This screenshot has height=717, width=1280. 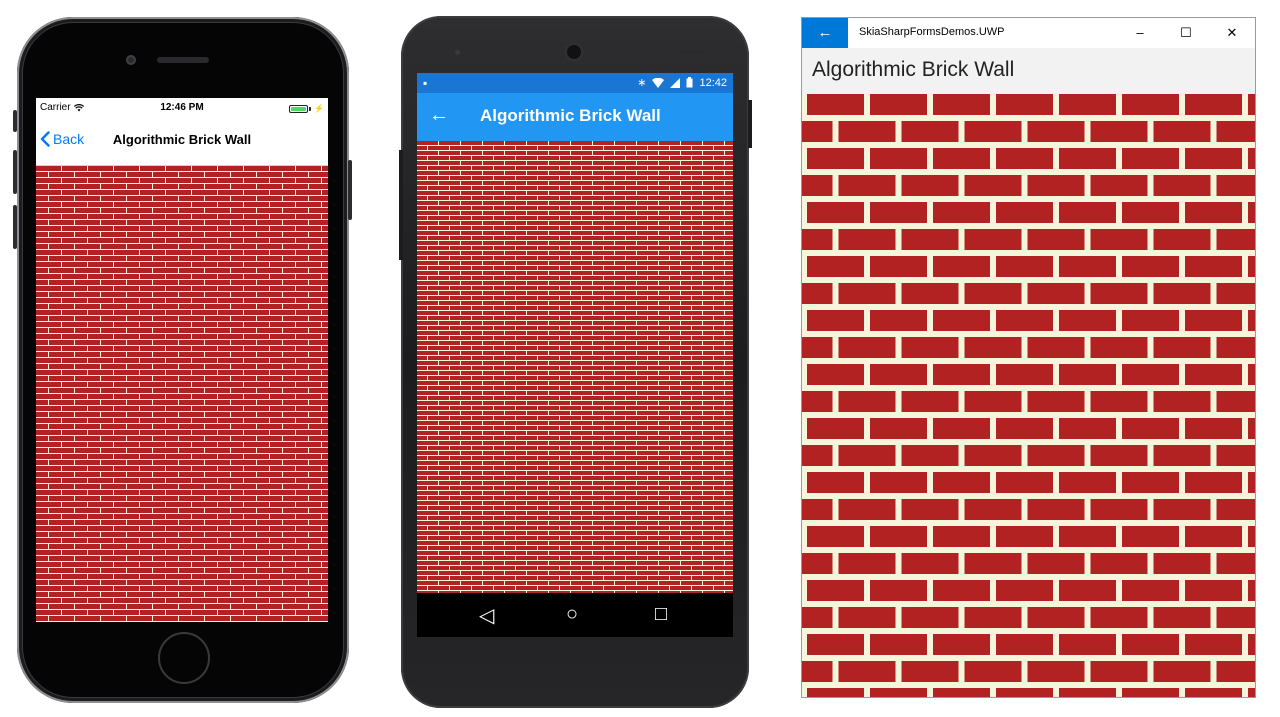 I want to click on status-time: 12:42, so click(x=713, y=82).